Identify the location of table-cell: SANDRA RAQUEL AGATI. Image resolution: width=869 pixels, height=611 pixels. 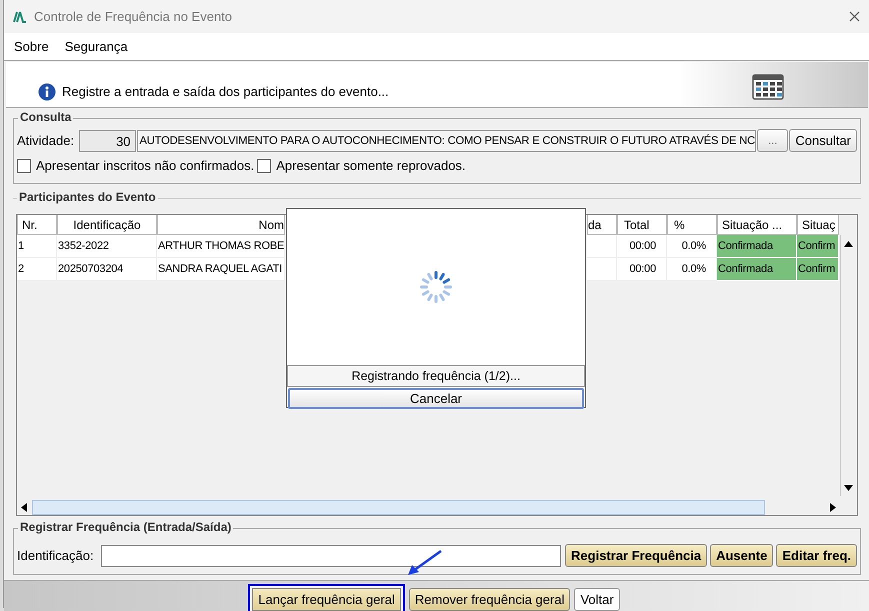
(221, 269).